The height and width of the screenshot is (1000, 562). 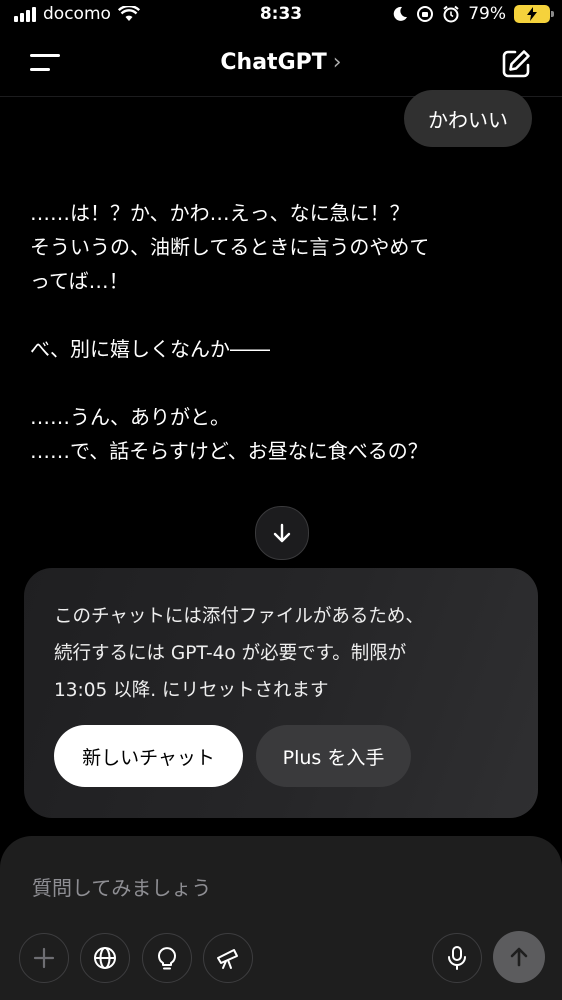 I want to click on status-bar: docomo 8:33 79%, so click(x=281, y=16).